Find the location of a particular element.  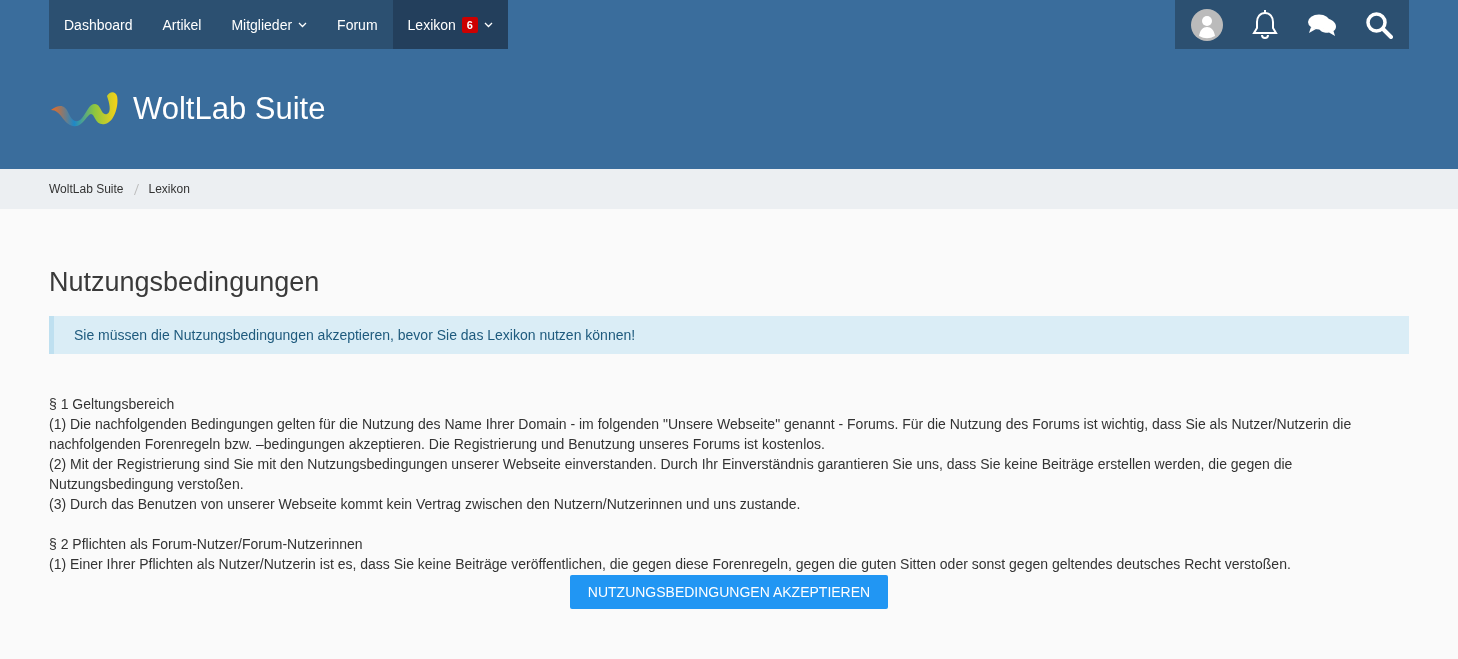

section-heading: § 1 Geltungsbereich is located at coordinates (112, 404).